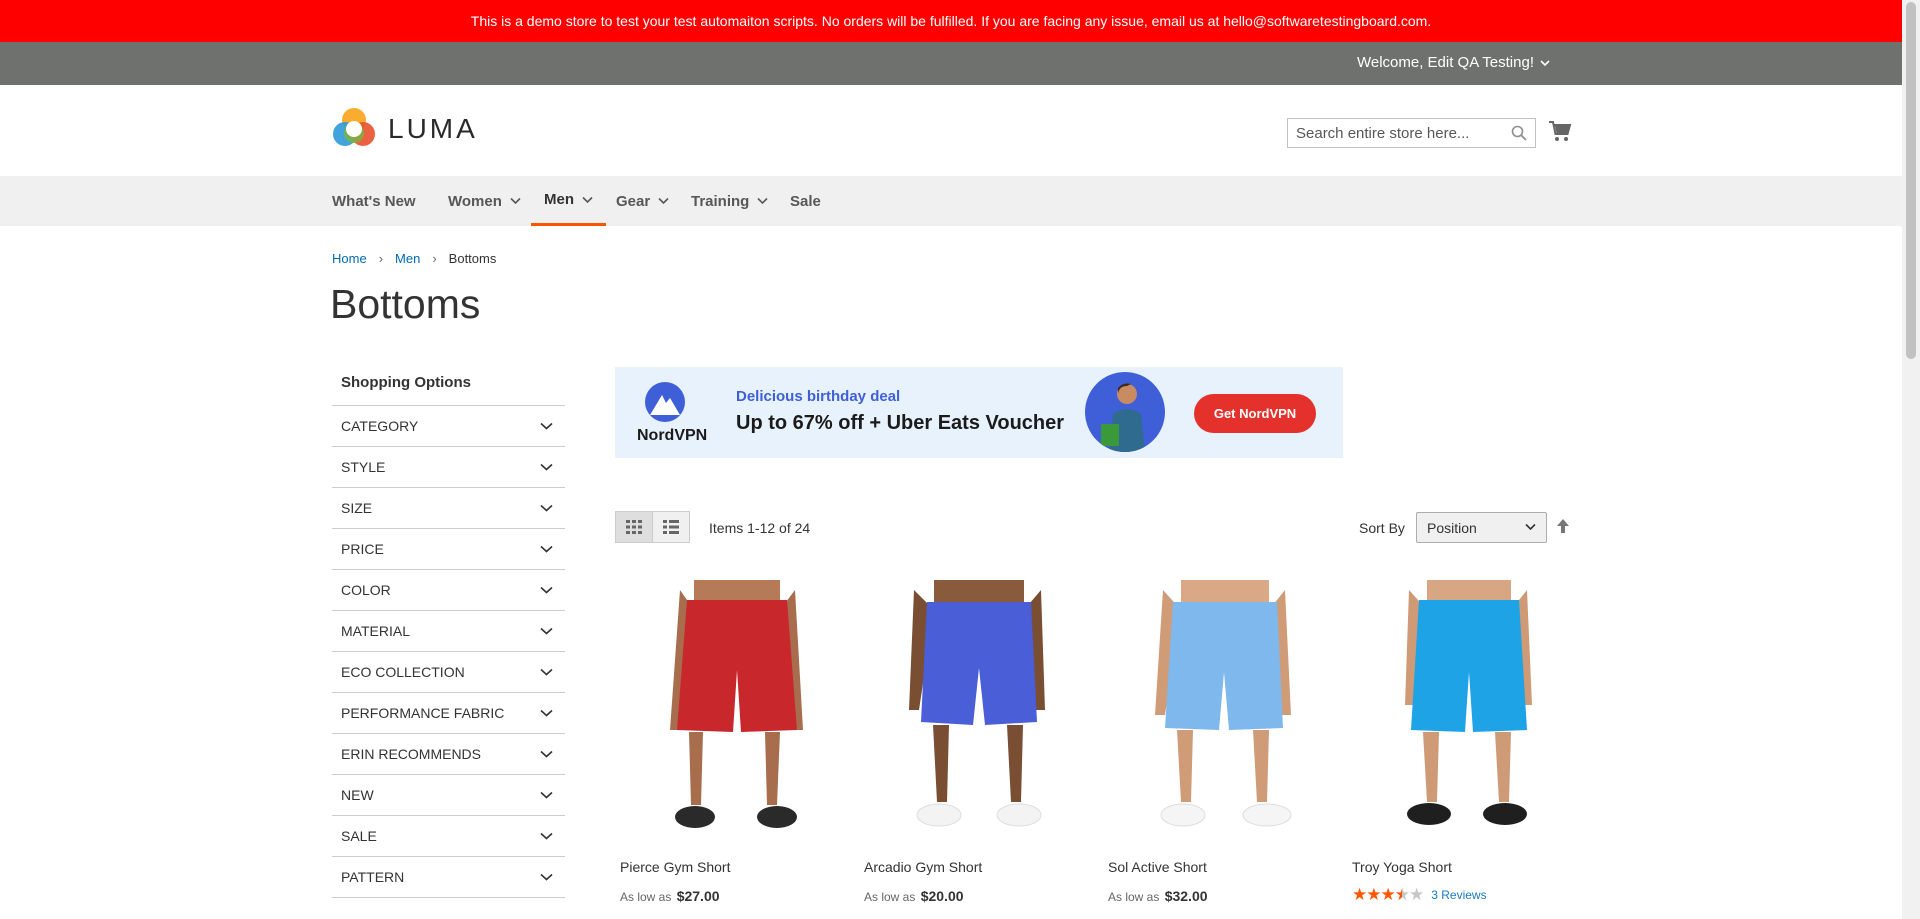 Image resolution: width=1920 pixels, height=919 pixels. Describe the element at coordinates (375, 631) in the screenshot. I see `filter-label: MATERIAL` at that location.